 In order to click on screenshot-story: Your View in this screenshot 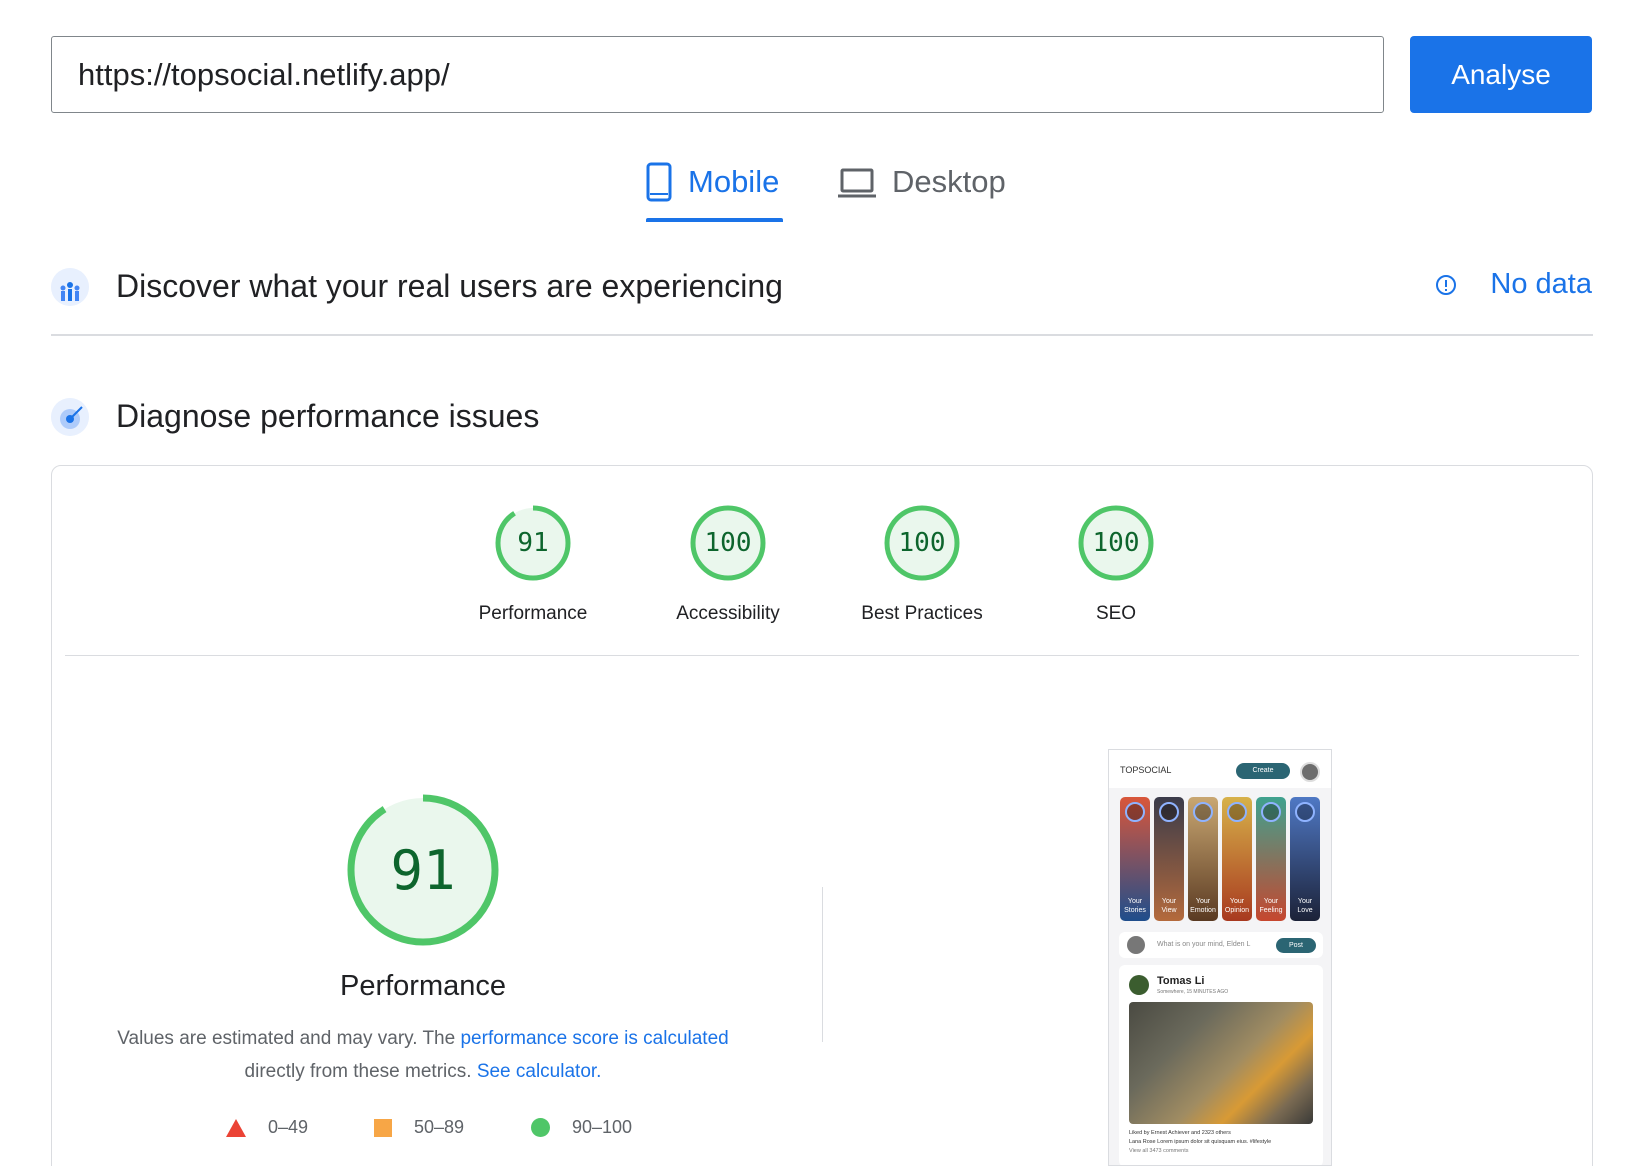, I will do `click(1169, 859)`.